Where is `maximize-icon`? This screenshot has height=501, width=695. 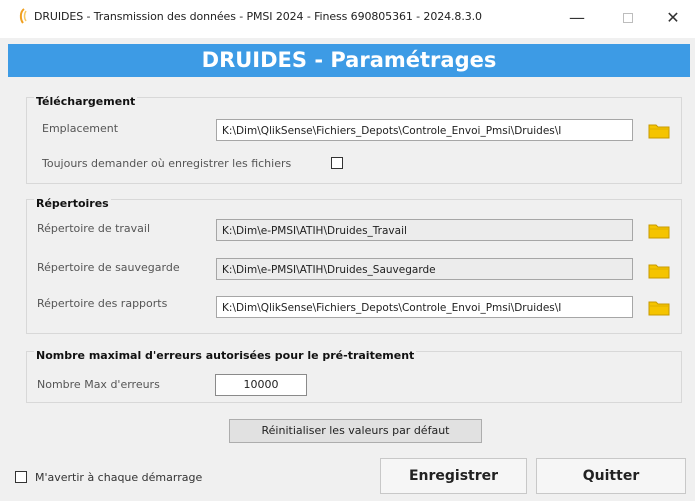 maximize-icon is located at coordinates (628, 18).